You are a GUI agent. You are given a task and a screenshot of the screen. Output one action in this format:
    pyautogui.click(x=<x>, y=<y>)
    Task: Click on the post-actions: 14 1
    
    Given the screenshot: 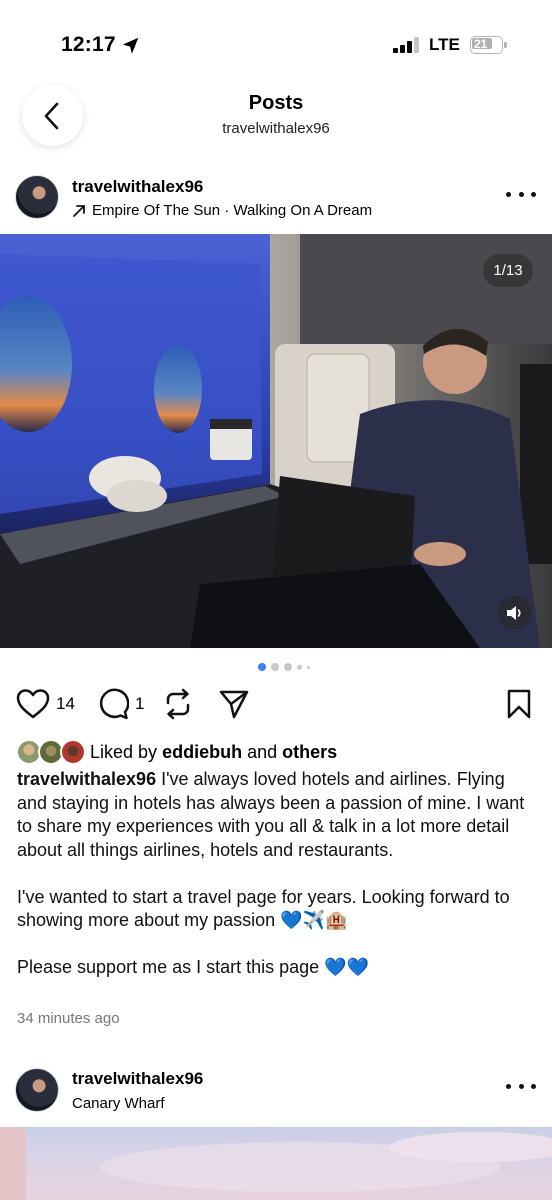 What is the action you would take?
    pyautogui.click(x=276, y=706)
    